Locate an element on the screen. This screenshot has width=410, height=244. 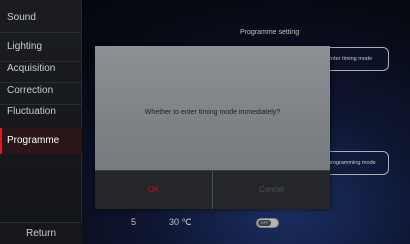
sidebar-item-fluctuation: Fluctuation is located at coordinates (41, 112).